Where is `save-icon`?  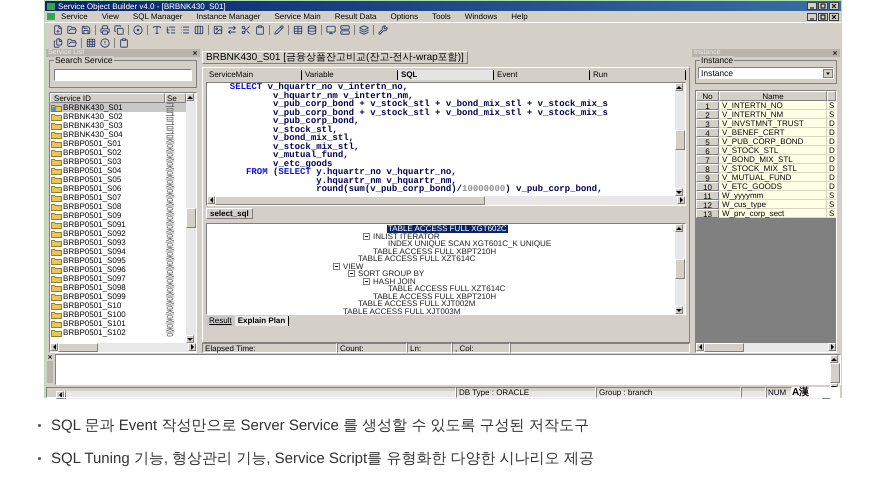 save-icon is located at coordinates (86, 29).